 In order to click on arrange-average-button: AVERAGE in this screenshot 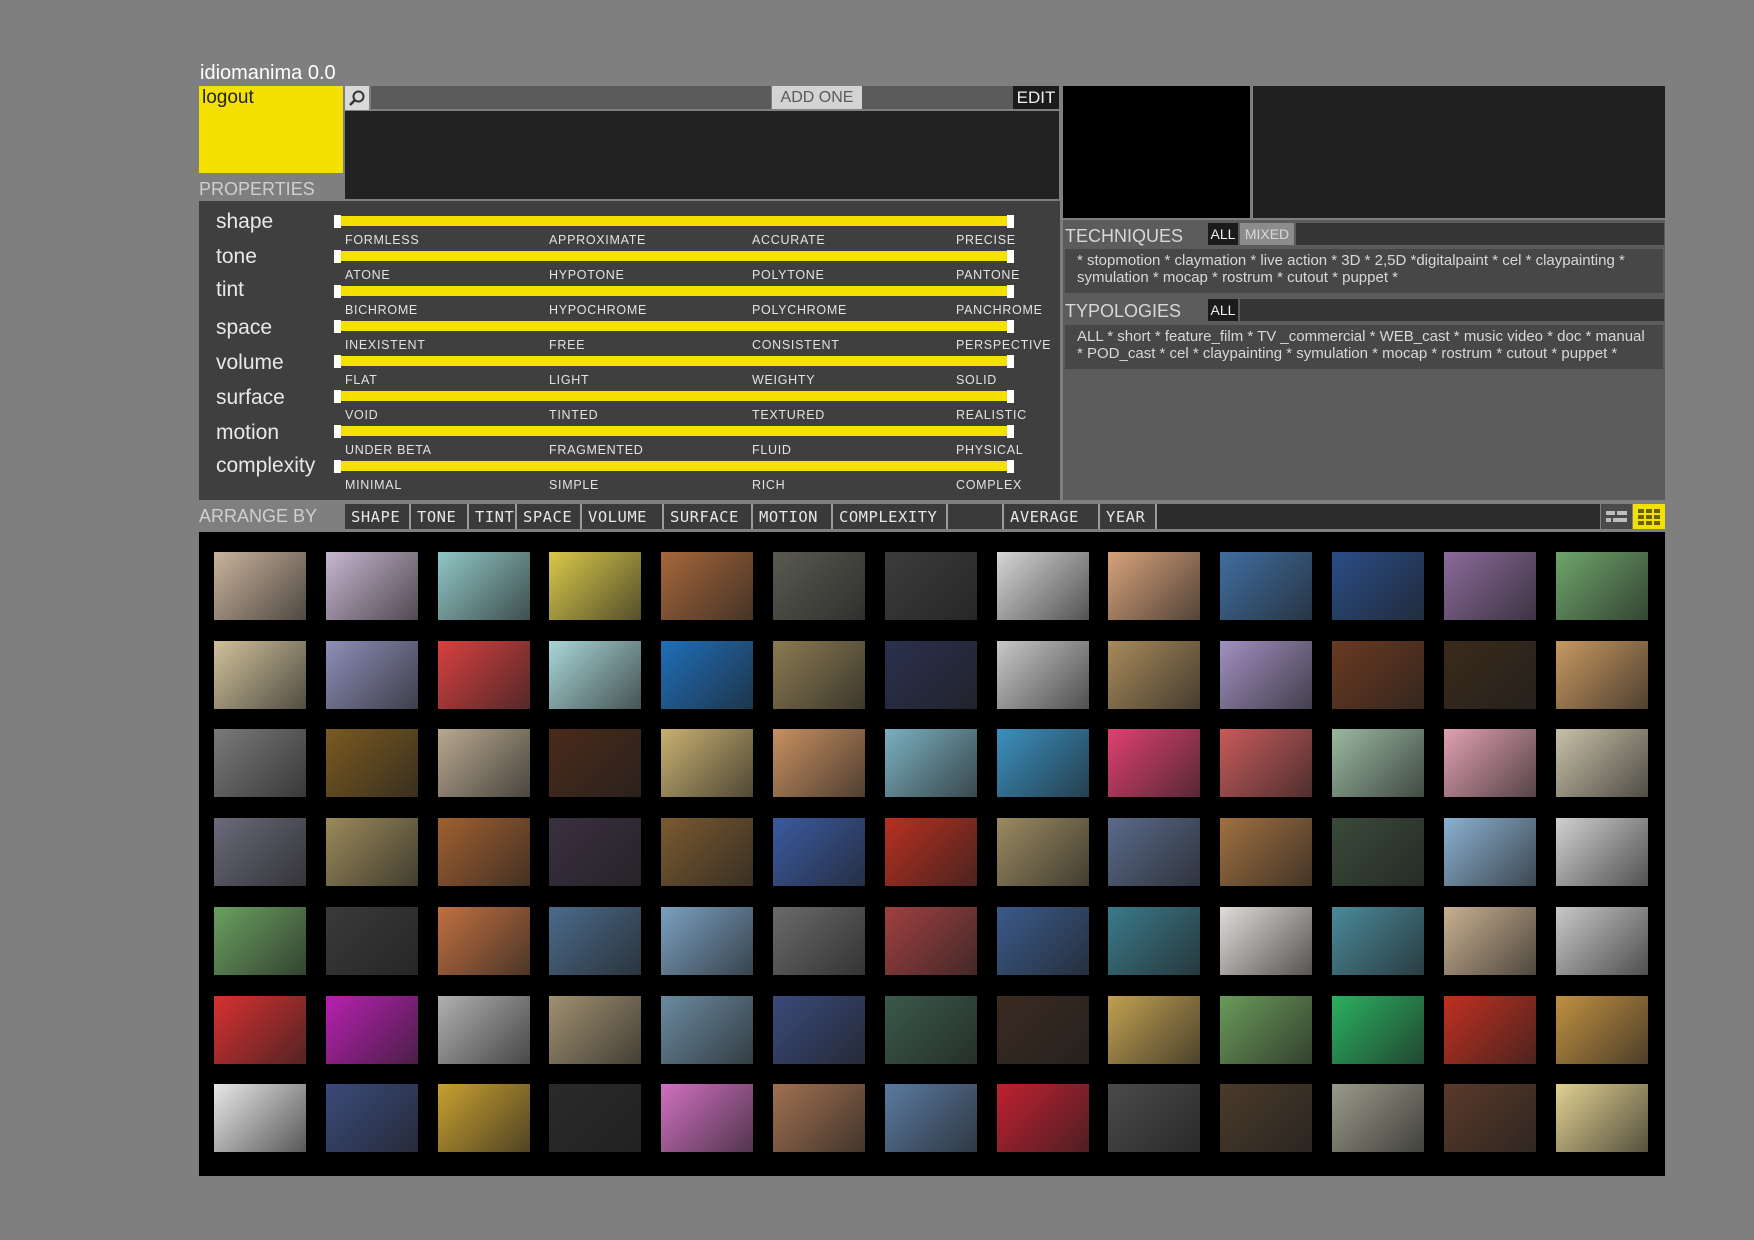, I will do `click(1052, 516)`.